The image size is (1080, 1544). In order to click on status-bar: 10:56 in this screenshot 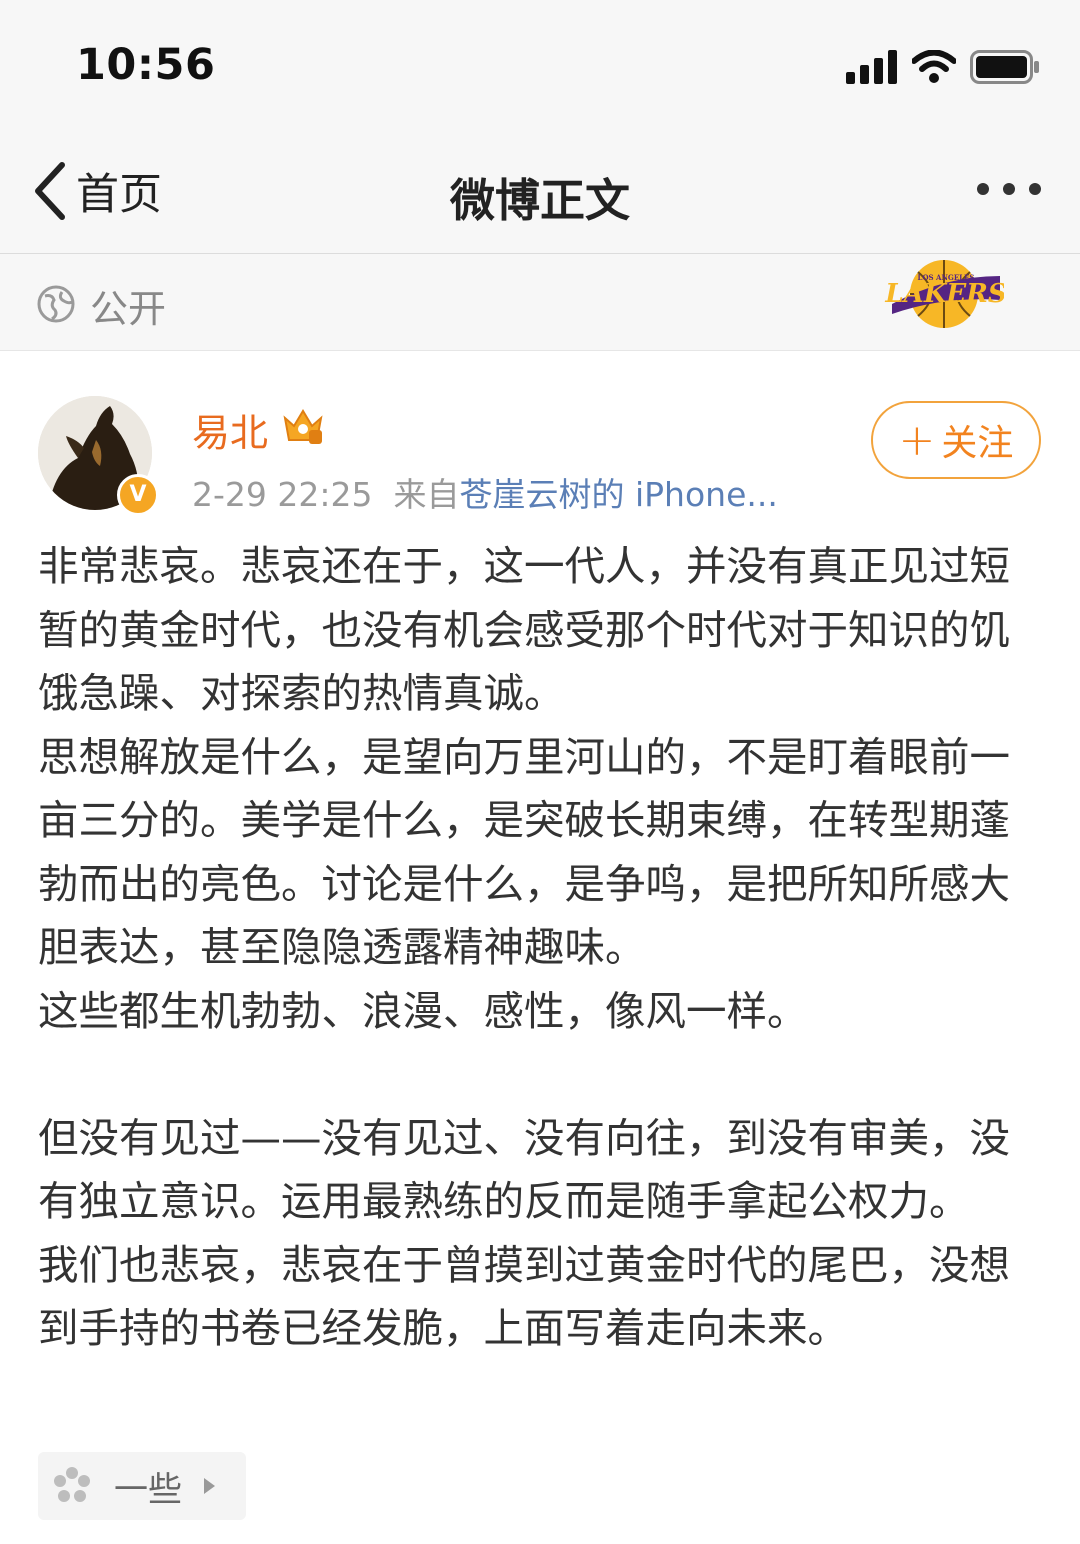, I will do `click(540, 65)`.